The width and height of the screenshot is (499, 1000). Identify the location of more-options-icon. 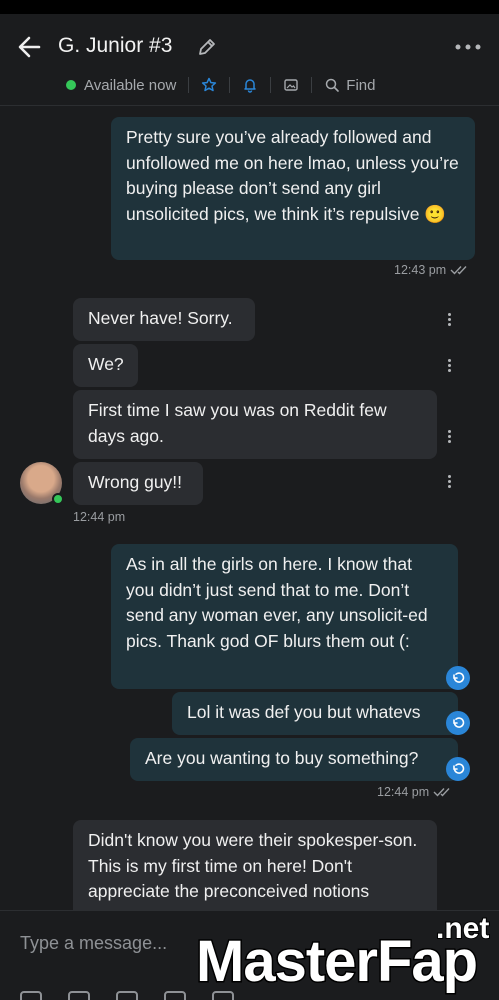
(468, 47).